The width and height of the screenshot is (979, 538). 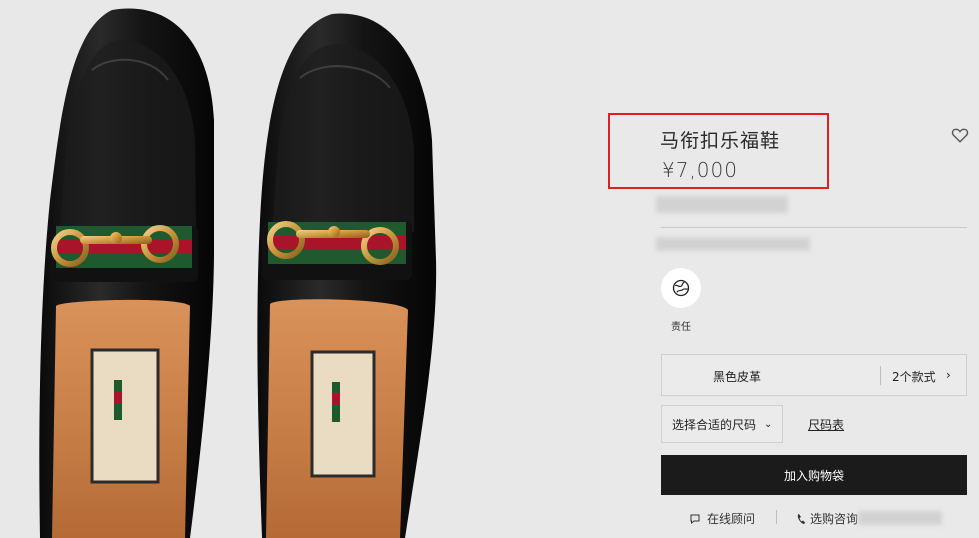 What do you see at coordinates (914, 377) in the screenshot?
I see `variant-count-label: 2个款式` at bounding box center [914, 377].